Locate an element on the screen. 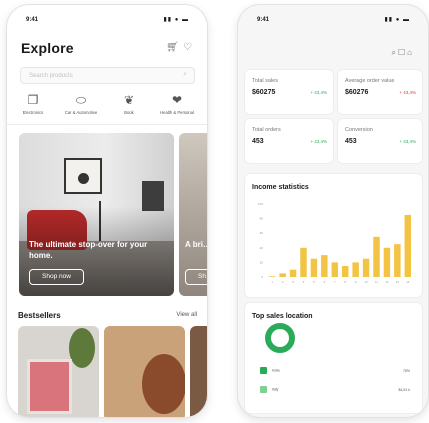 The width and height of the screenshot is (429, 423). location-value: $4,51 k is located at coordinates (404, 390).